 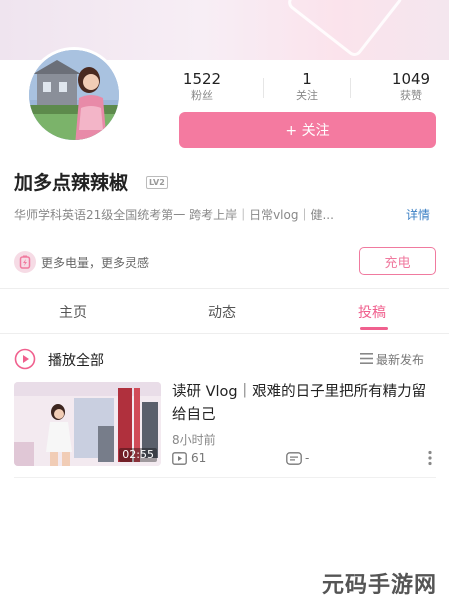 What do you see at coordinates (307, 458) in the screenshot?
I see `comment-count: -` at bounding box center [307, 458].